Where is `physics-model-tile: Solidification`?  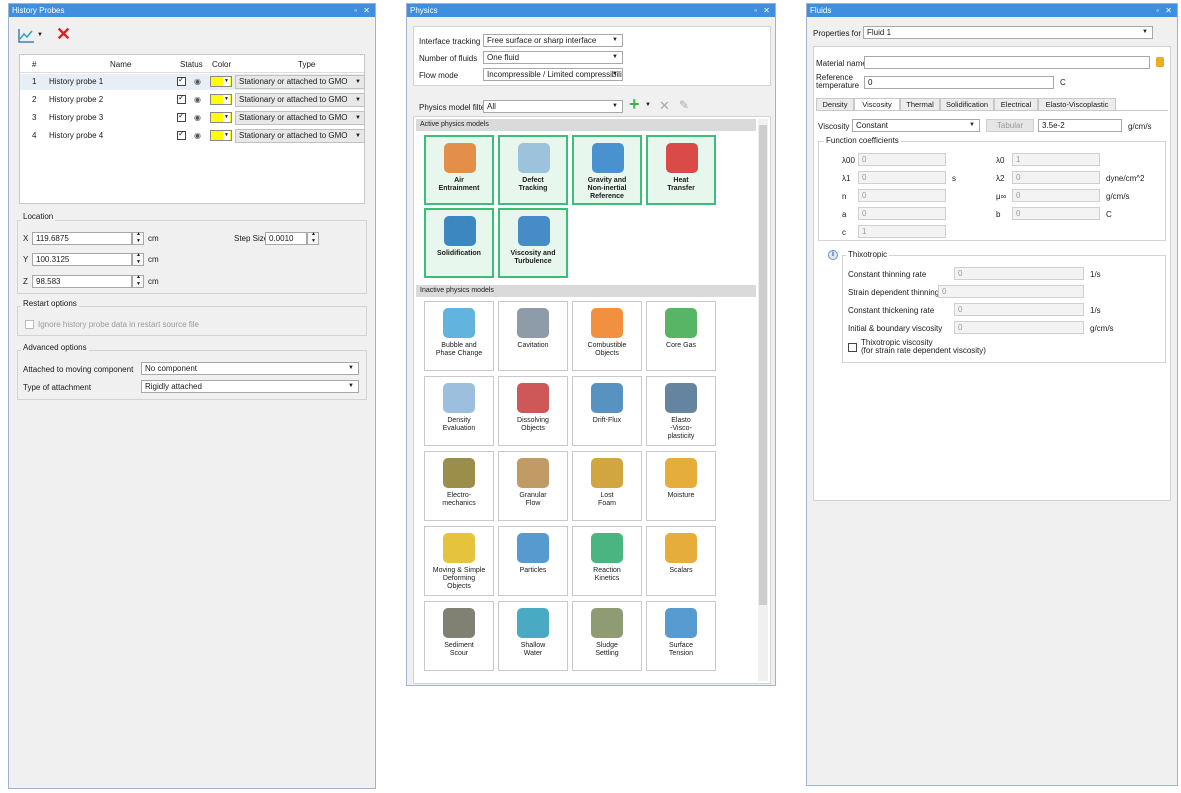
physics-model-tile: Solidification is located at coordinates (459, 243).